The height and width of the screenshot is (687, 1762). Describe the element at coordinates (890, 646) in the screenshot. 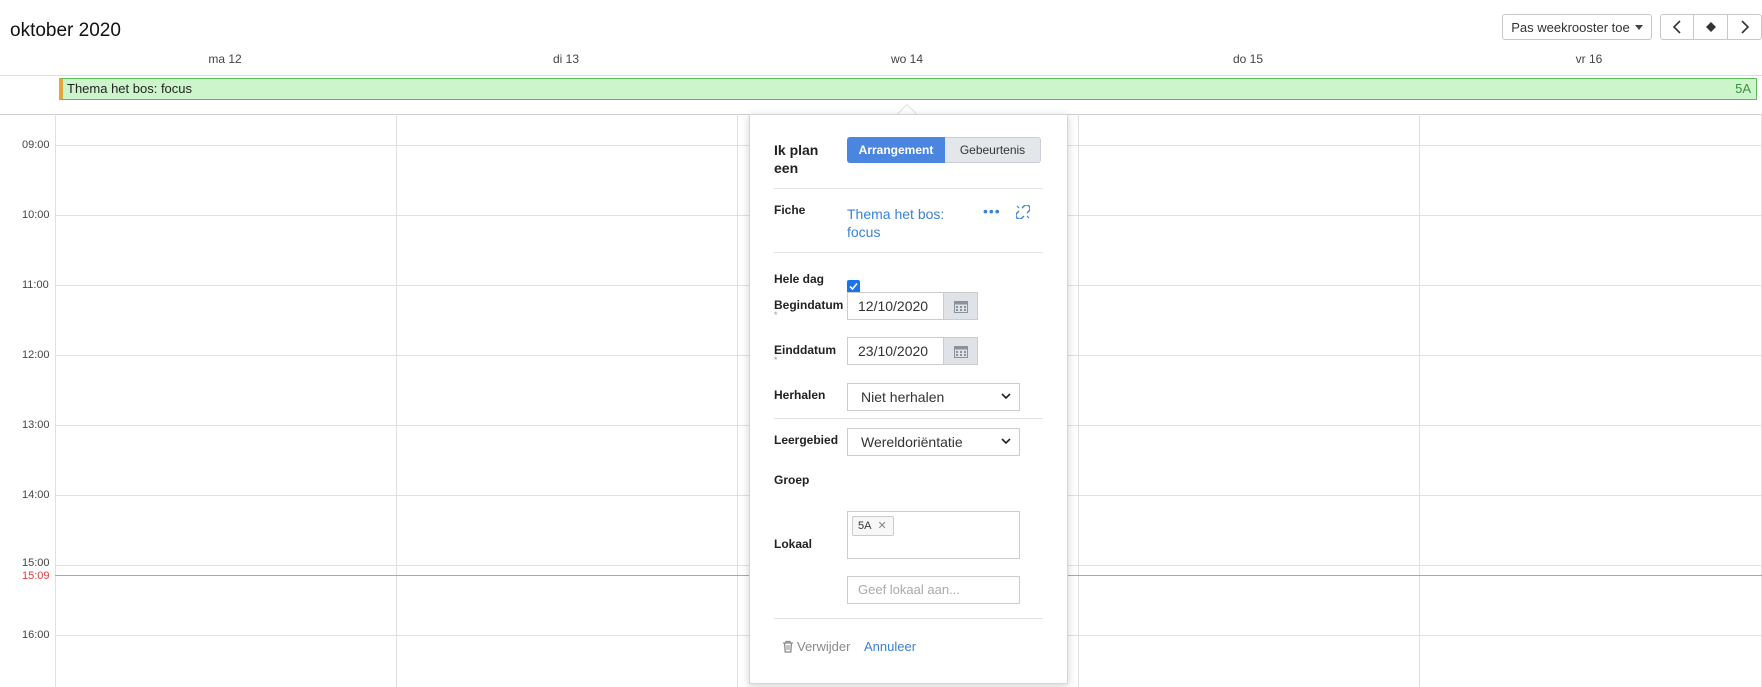

I see `cancel-button: Annuleer` at that location.